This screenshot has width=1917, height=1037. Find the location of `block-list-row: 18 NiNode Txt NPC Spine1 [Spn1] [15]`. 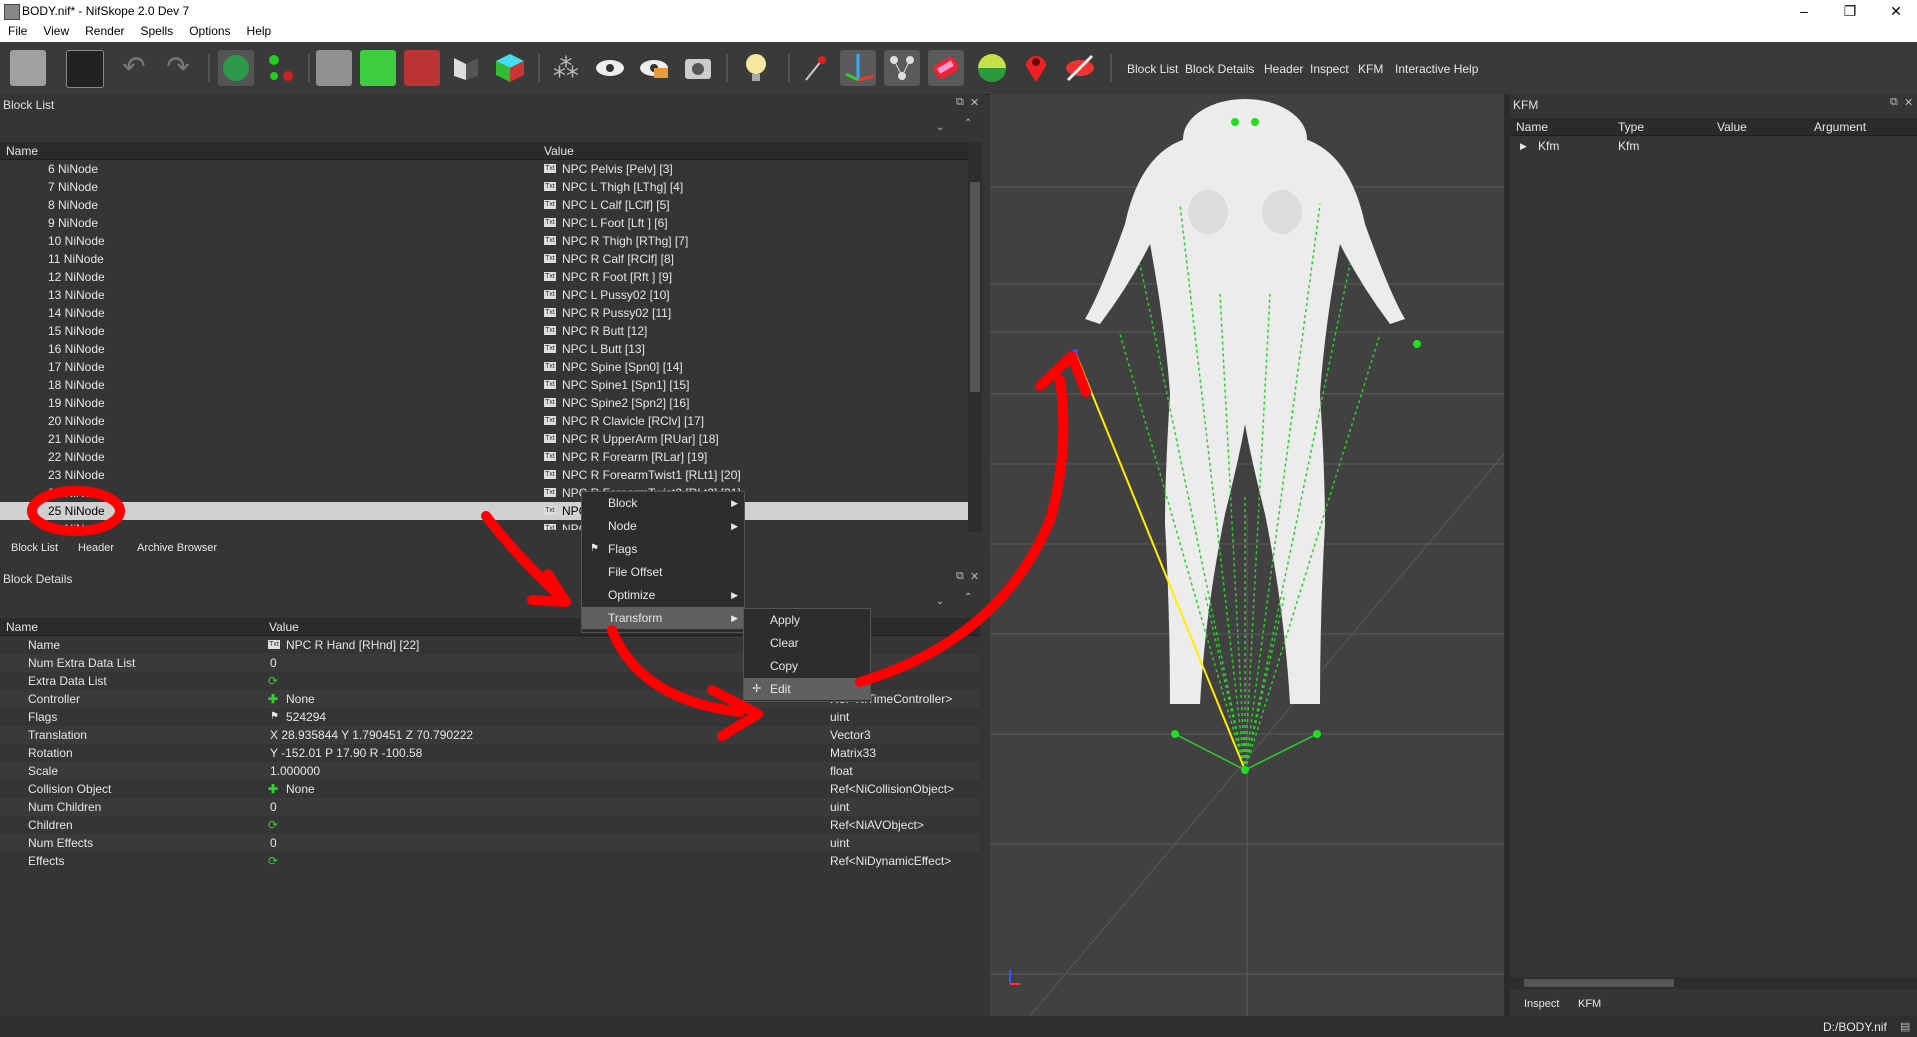

block-list-row: 18 NiNode Txt NPC Spine1 [Spn1] [15] is located at coordinates (484, 385).